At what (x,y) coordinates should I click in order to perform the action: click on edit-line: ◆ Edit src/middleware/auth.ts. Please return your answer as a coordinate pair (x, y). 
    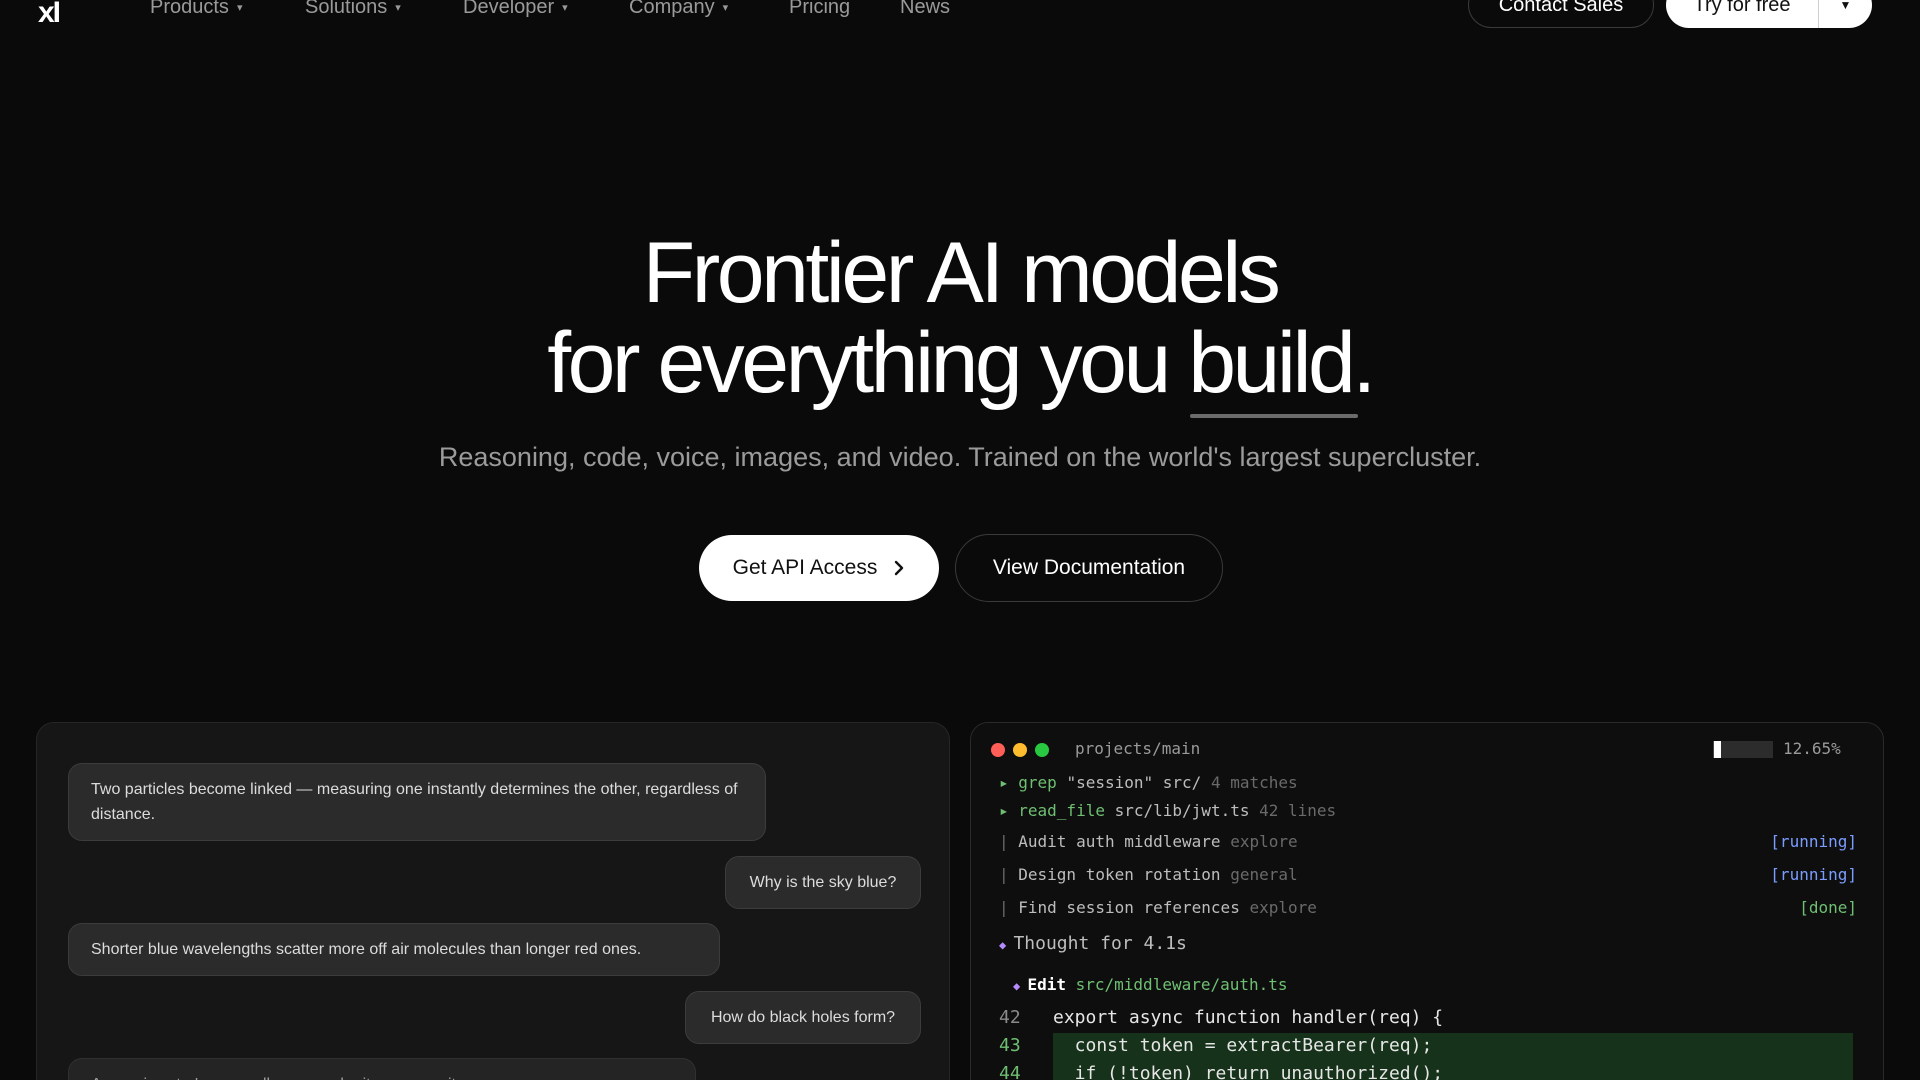
    Looking at the image, I should click on (1150, 984).